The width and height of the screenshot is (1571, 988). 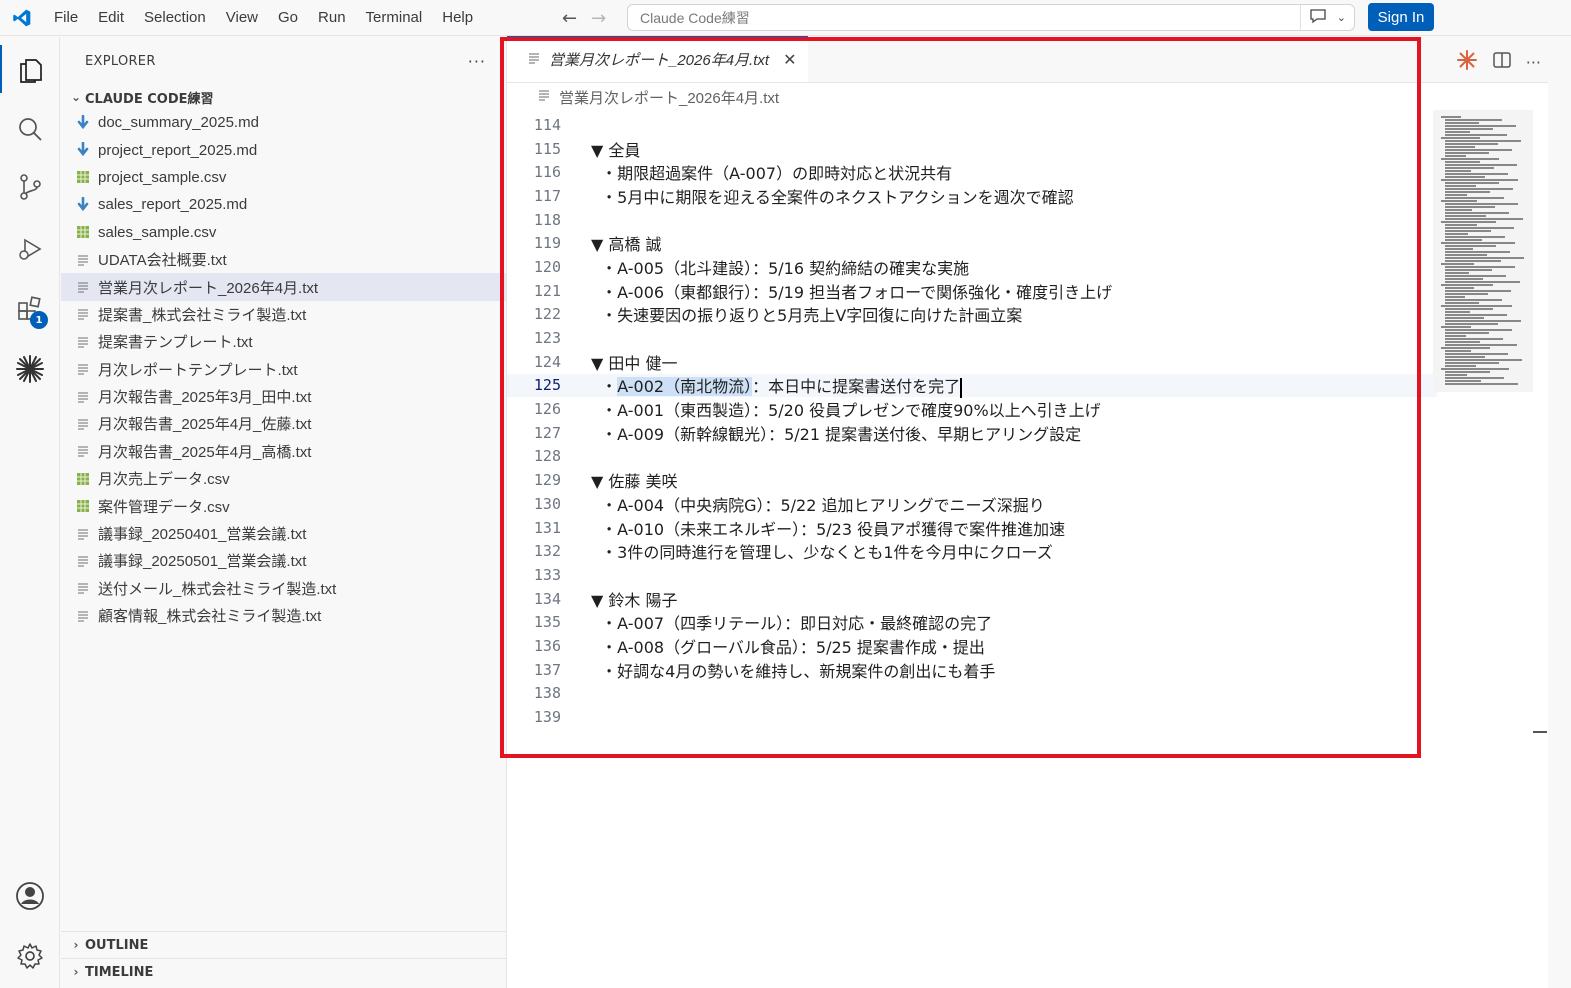 I want to click on account-icon, so click(x=30, y=896).